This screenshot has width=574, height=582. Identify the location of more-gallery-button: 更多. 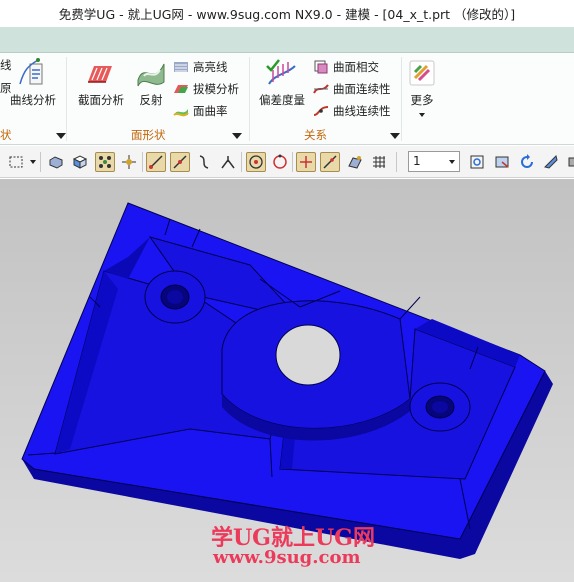
(422, 86).